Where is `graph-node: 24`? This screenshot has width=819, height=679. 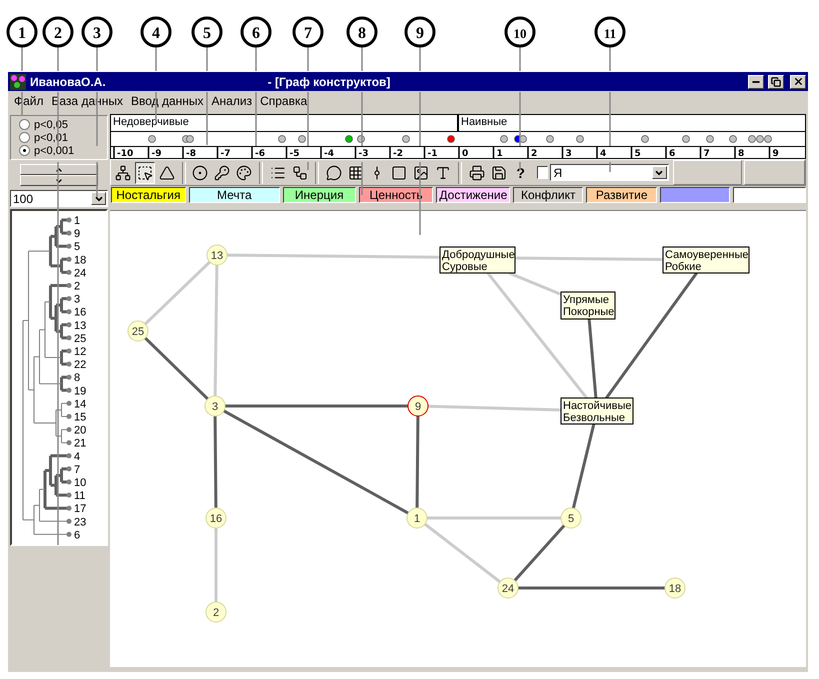 graph-node: 24 is located at coordinates (508, 588).